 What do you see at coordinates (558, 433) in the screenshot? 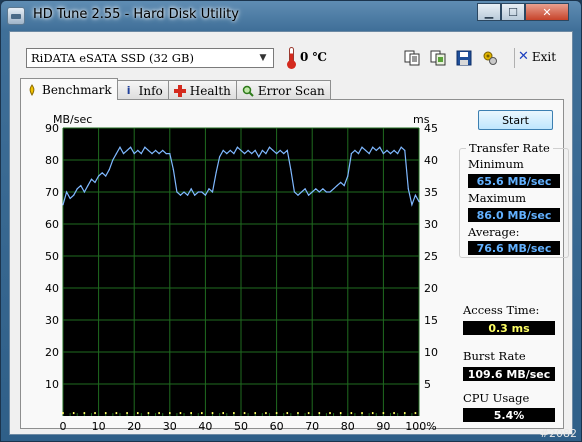
I see `watermark: #2082` at bounding box center [558, 433].